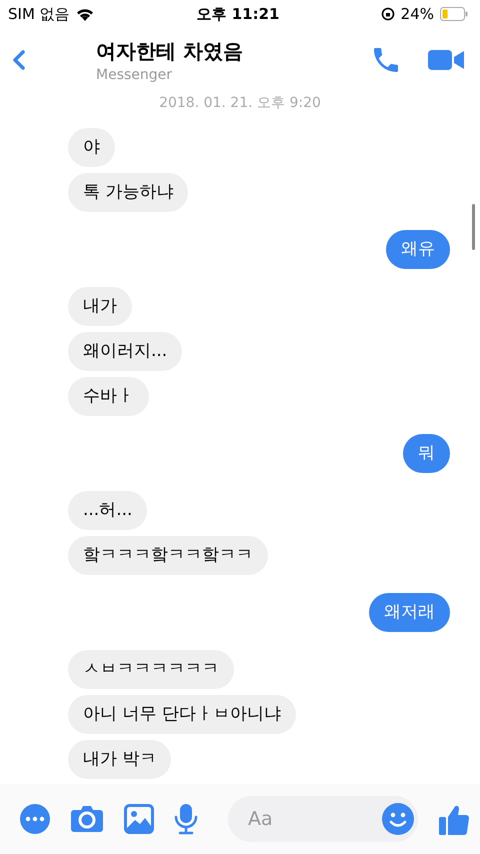 This screenshot has height=854, width=480. Describe the element at coordinates (387, 14) in the screenshot. I see `rotation-lock-icon` at that location.